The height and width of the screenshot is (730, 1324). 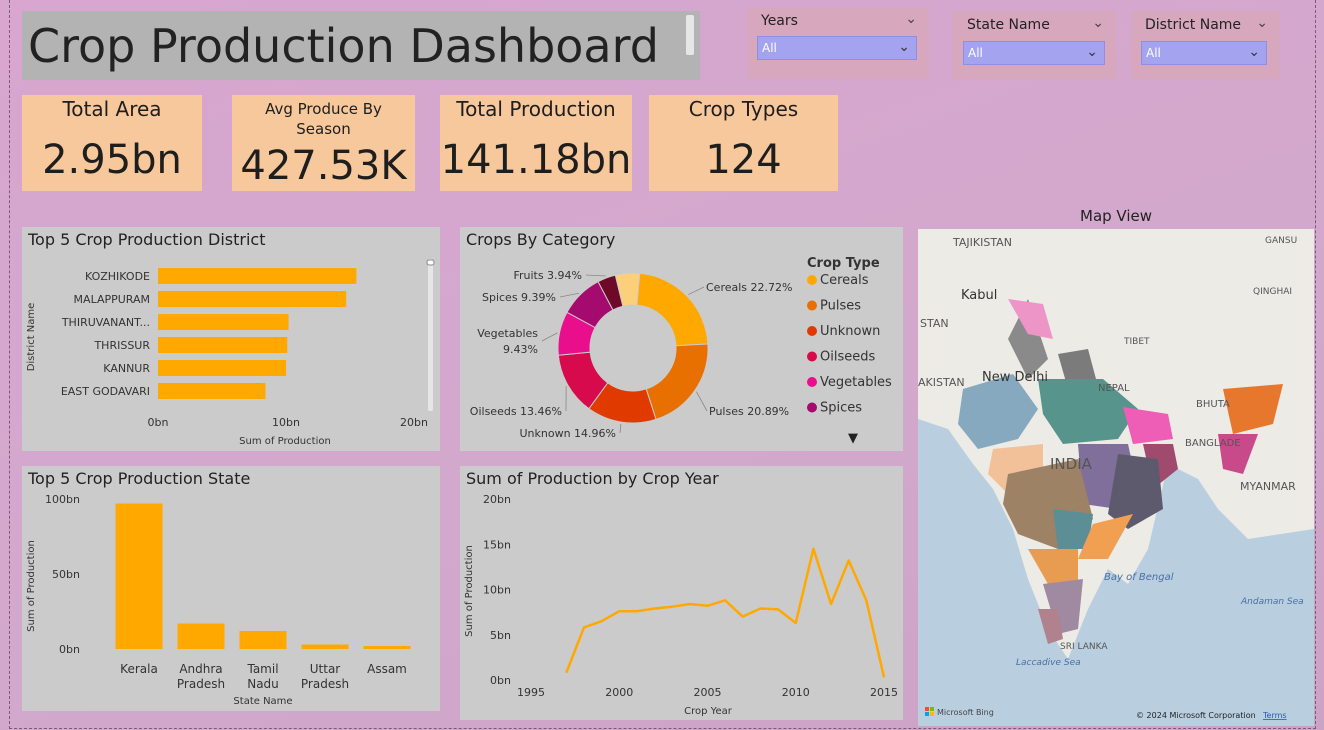 What do you see at coordinates (343, 46) in the screenshot?
I see `page-title: Crop Production Dashboard` at bounding box center [343, 46].